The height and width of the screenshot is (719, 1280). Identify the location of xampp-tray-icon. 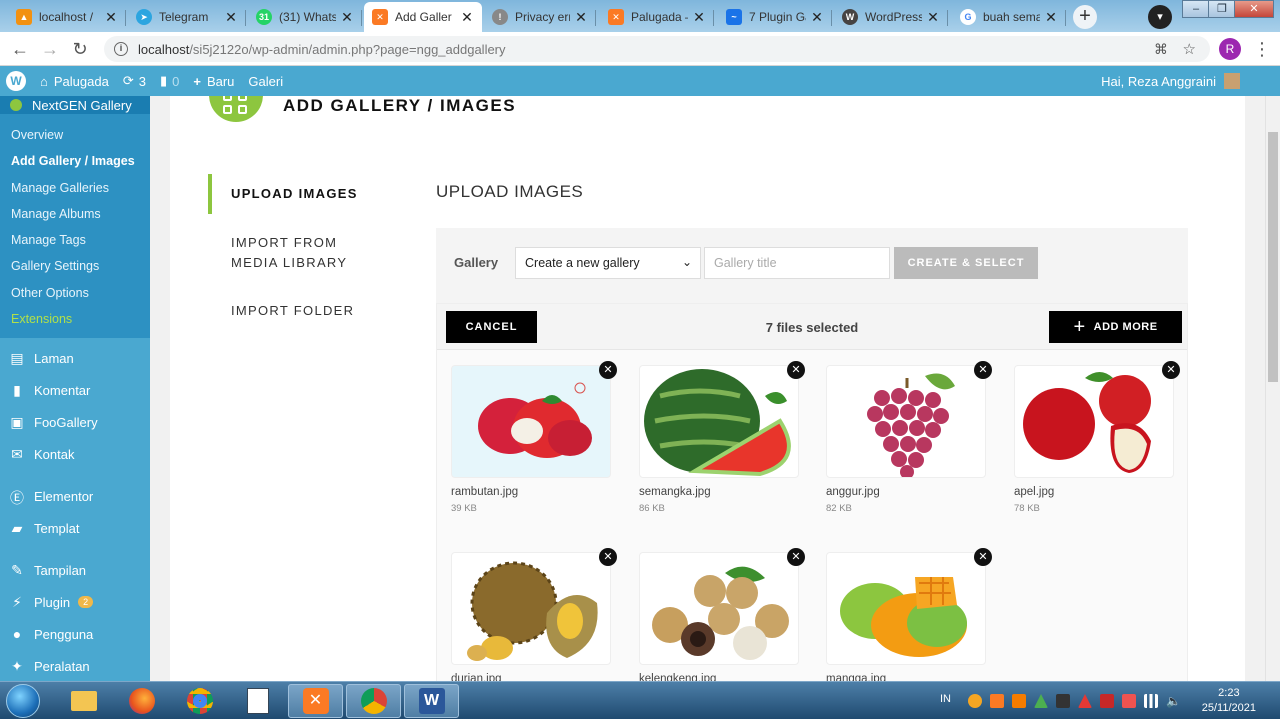
(997, 701).